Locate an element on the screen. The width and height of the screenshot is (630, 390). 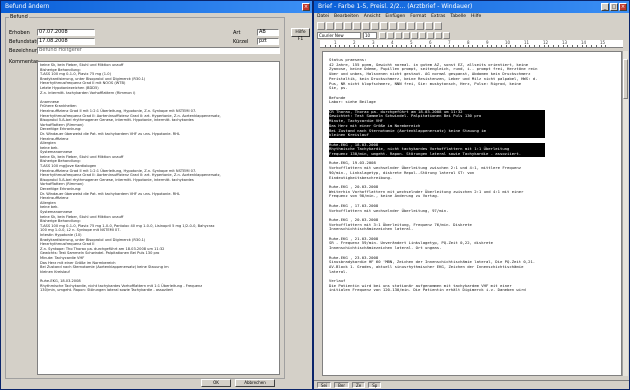
spell-icon is located at coordinates (366, 26).